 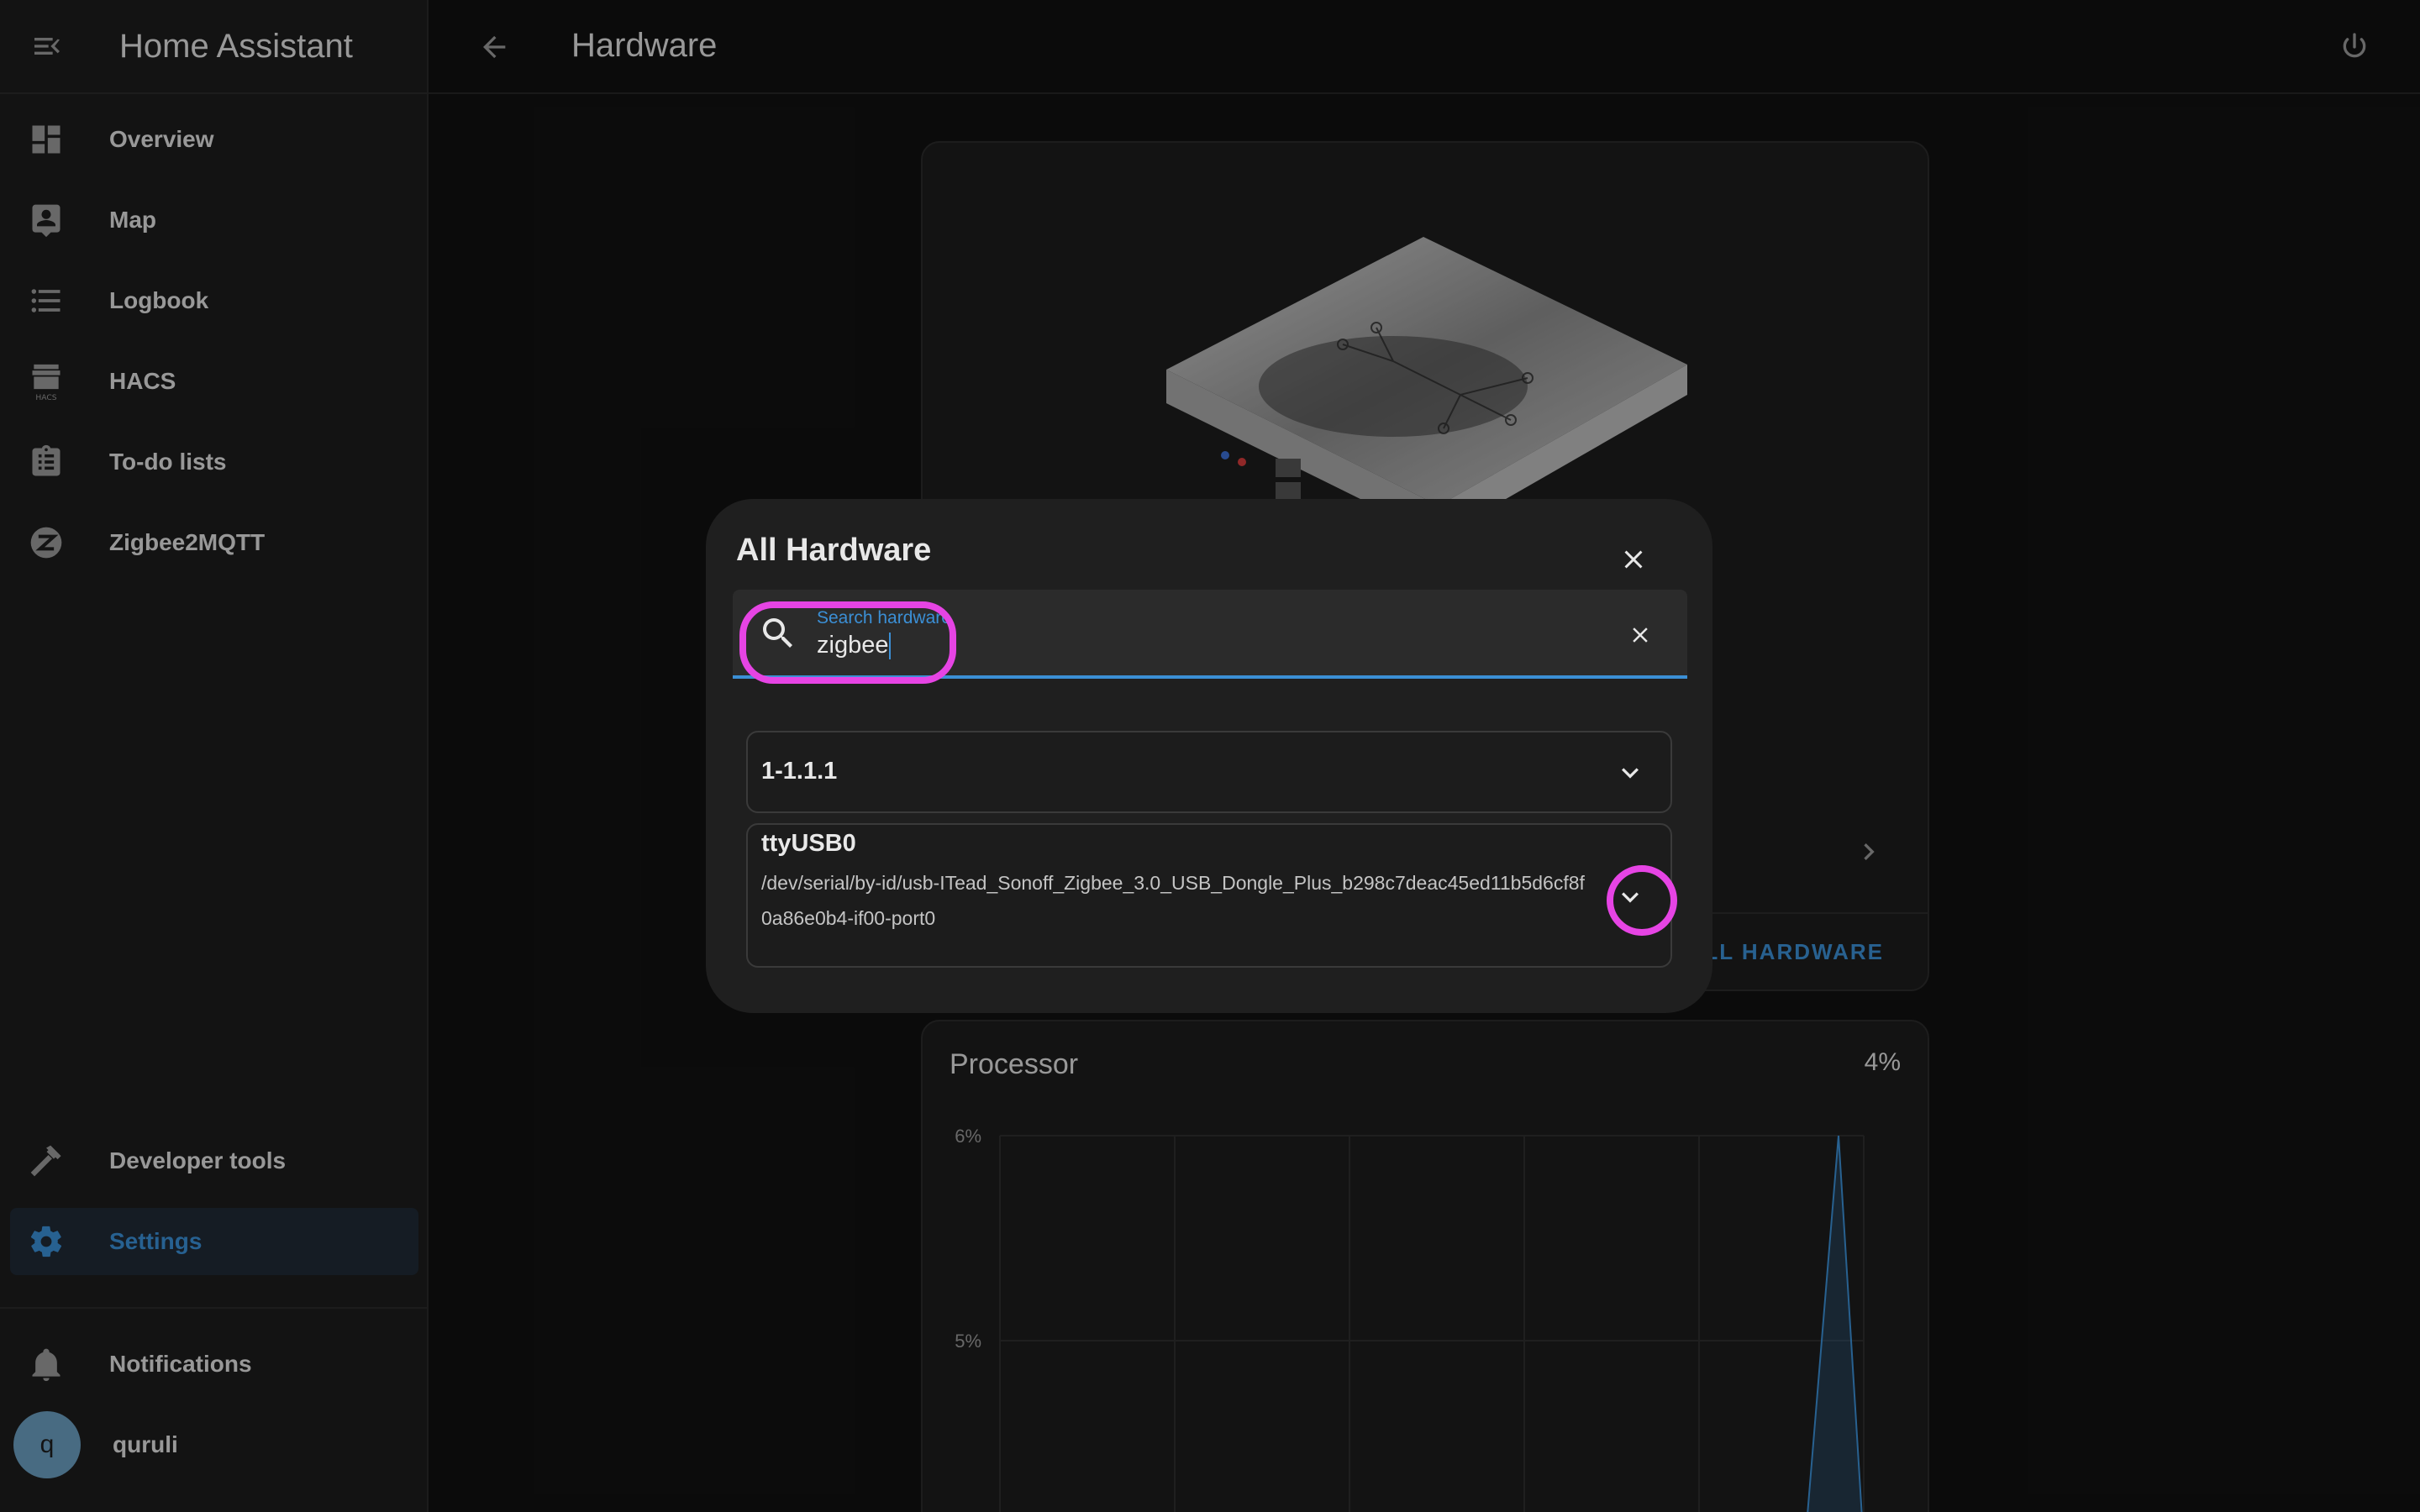 What do you see at coordinates (1209, 772) in the screenshot?
I see `hardware-item-1-1-1-1: 1-1.1.1` at bounding box center [1209, 772].